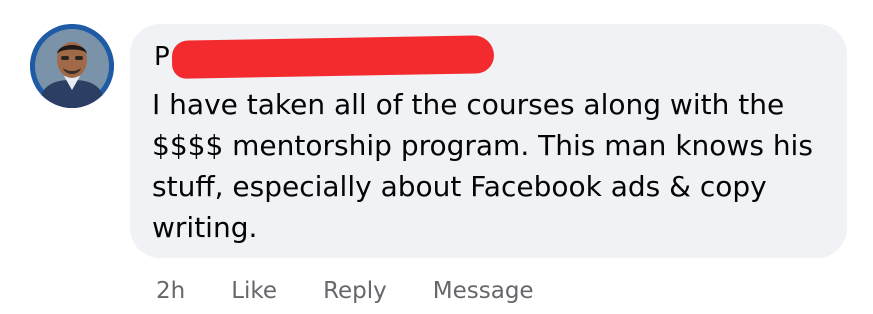 Image resolution: width=873 pixels, height=314 pixels. I want to click on comment-actions: 2h Like Reply Message, so click(345, 291).